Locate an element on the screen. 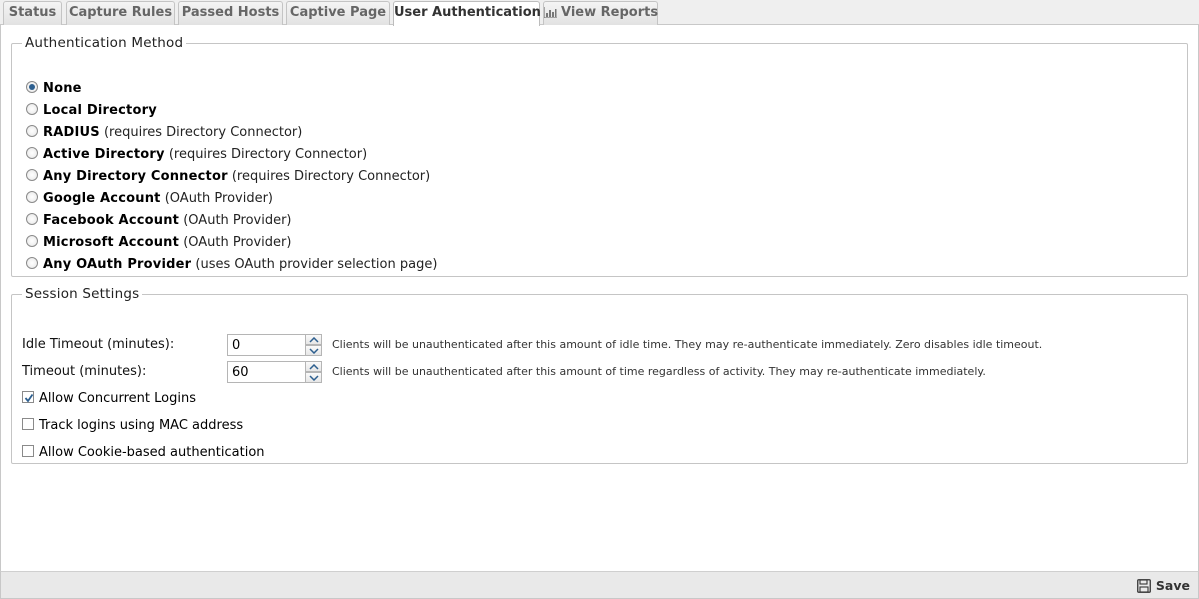 Image resolution: width=1199 pixels, height=599 pixels. allow-concurrent-logins-checkbox is located at coordinates (28, 397).